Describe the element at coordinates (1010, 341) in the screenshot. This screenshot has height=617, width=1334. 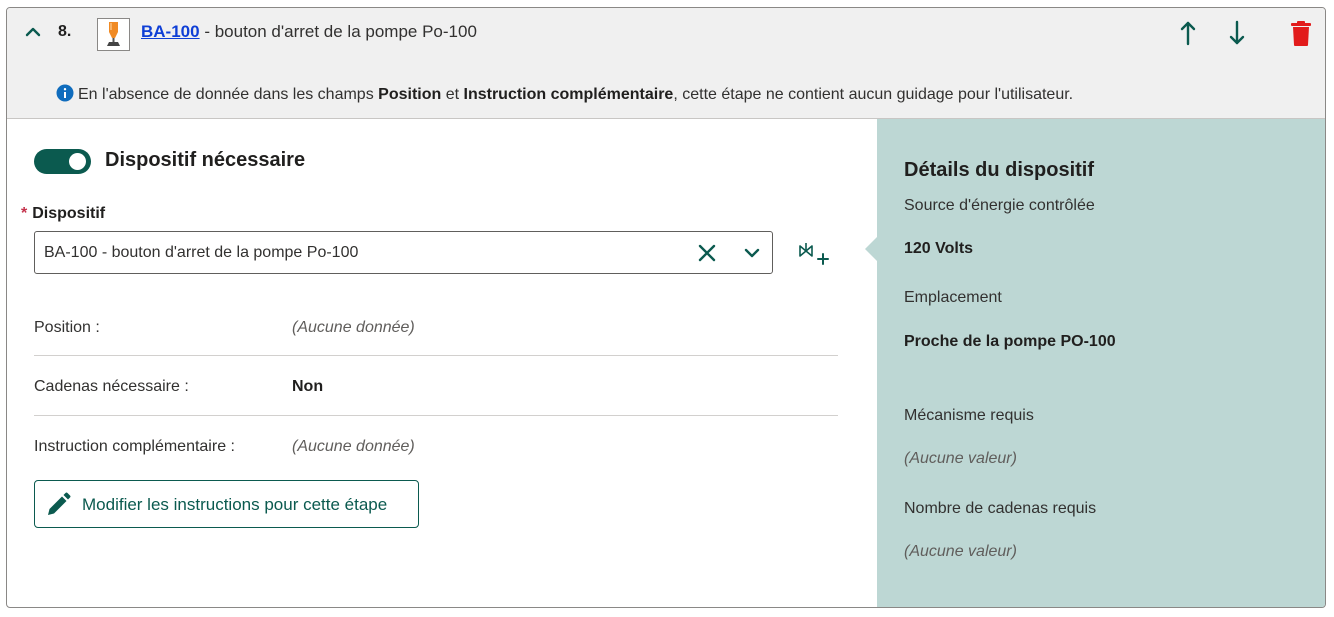
I see `location-value: Proche de la pompe PO-100` at that location.